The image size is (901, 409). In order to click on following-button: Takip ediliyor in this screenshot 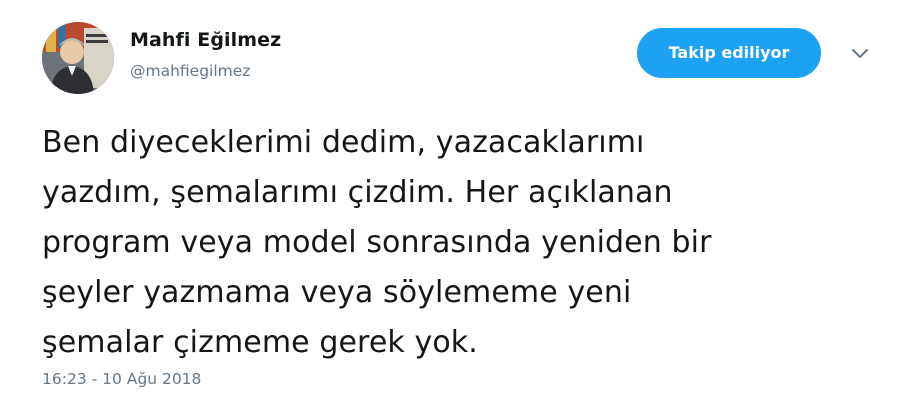, I will do `click(729, 53)`.